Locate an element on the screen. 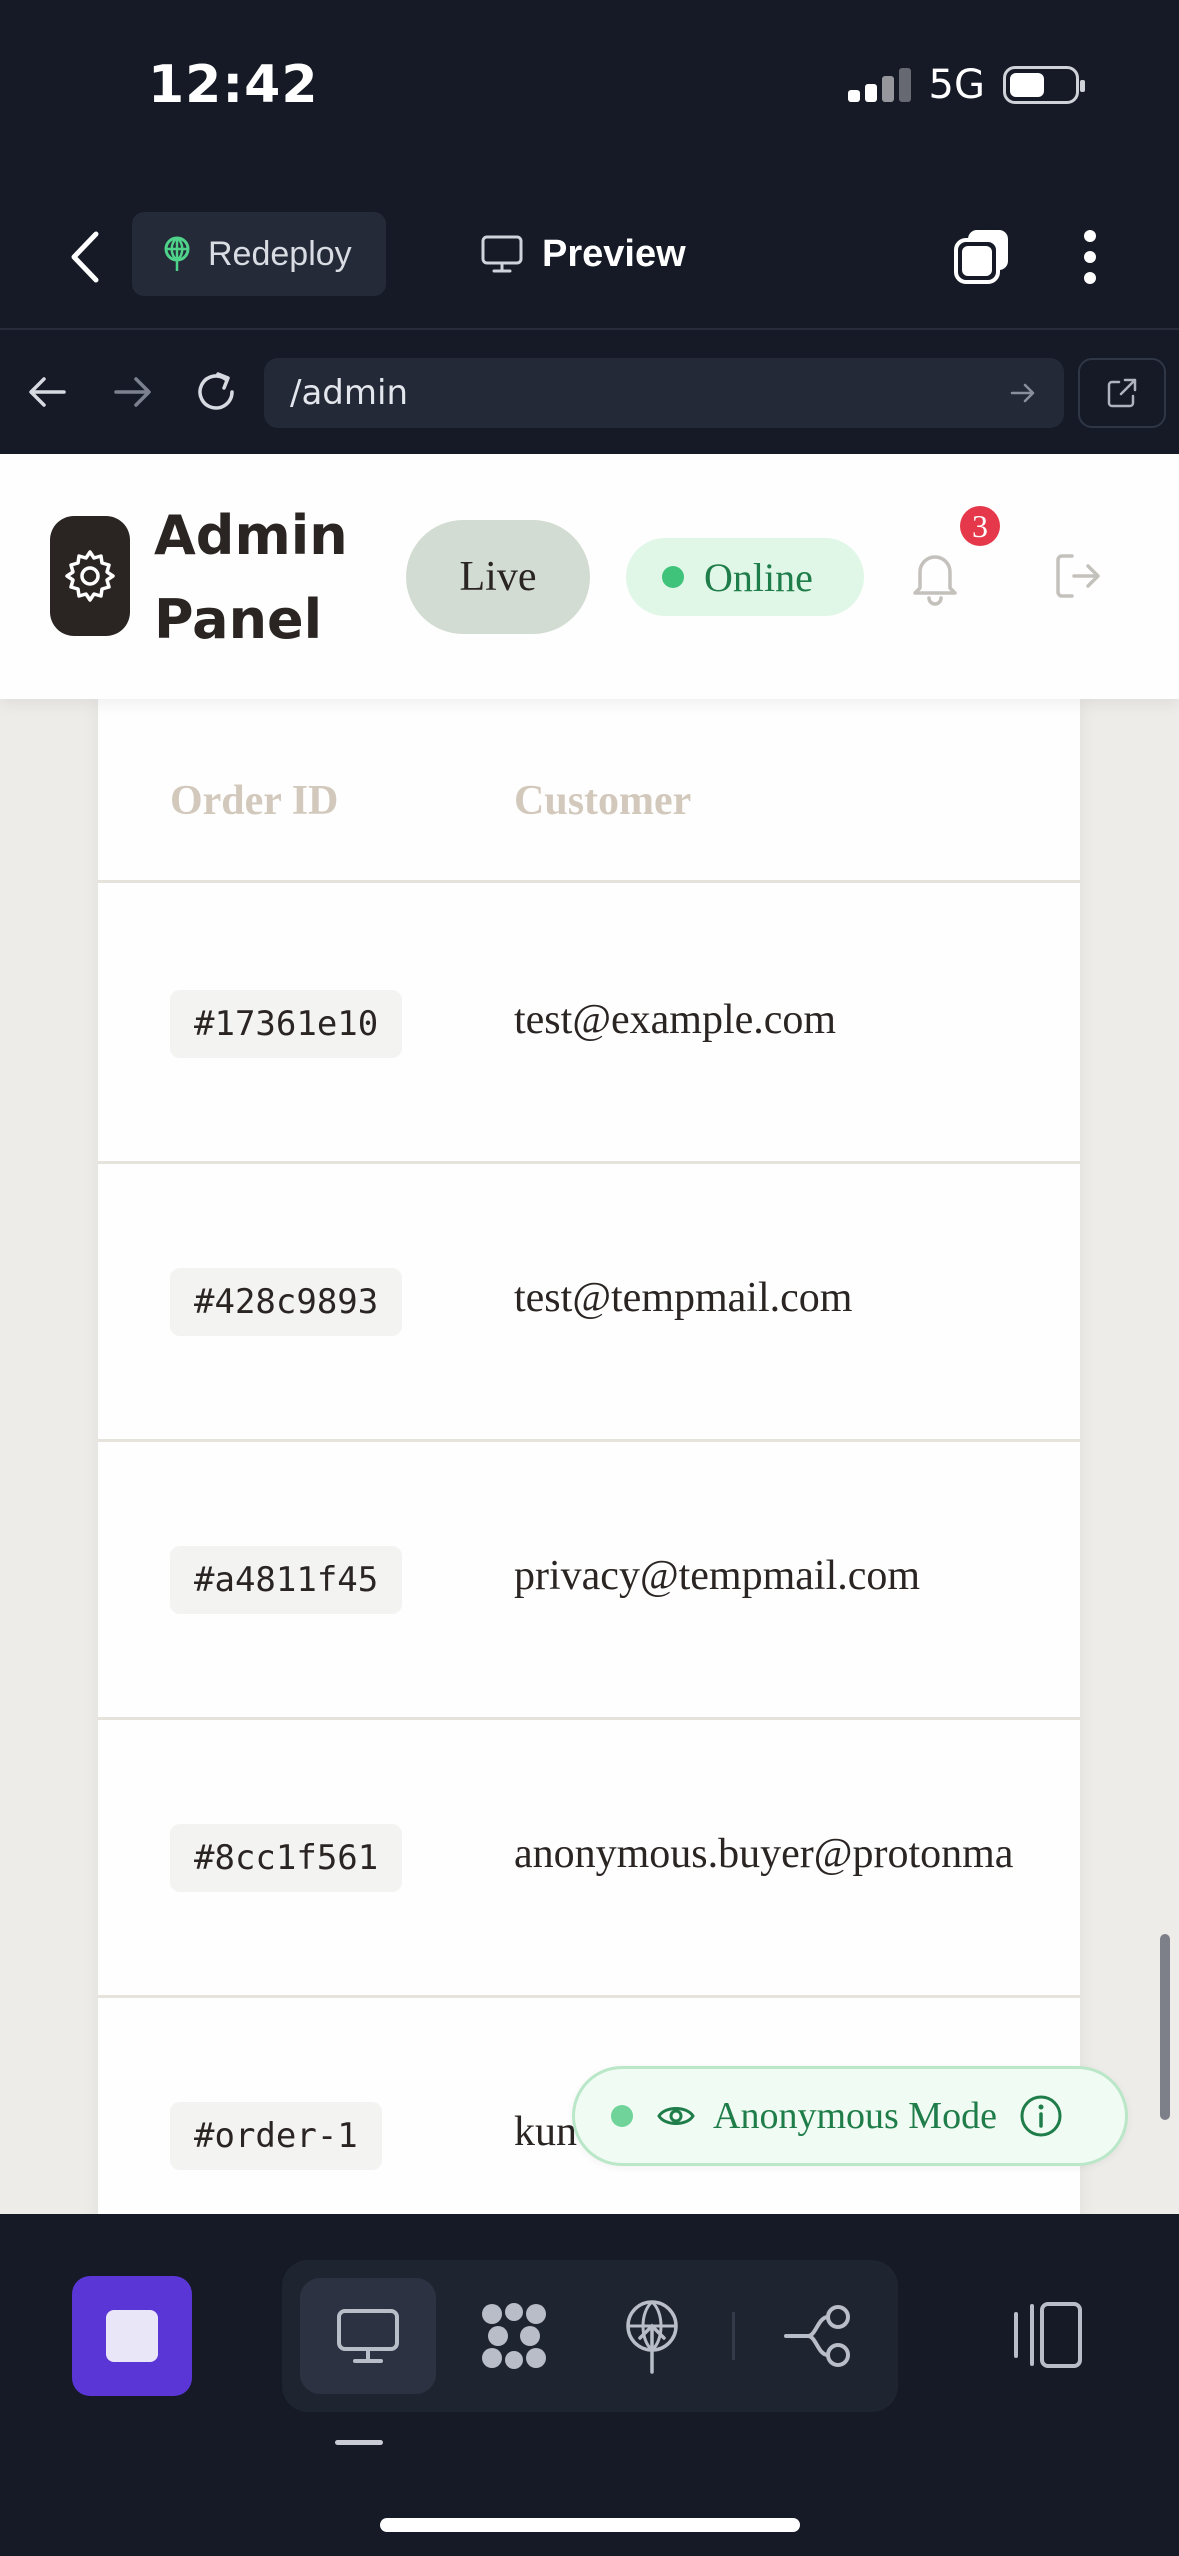  toolbar-divider is located at coordinates (733, 2336).